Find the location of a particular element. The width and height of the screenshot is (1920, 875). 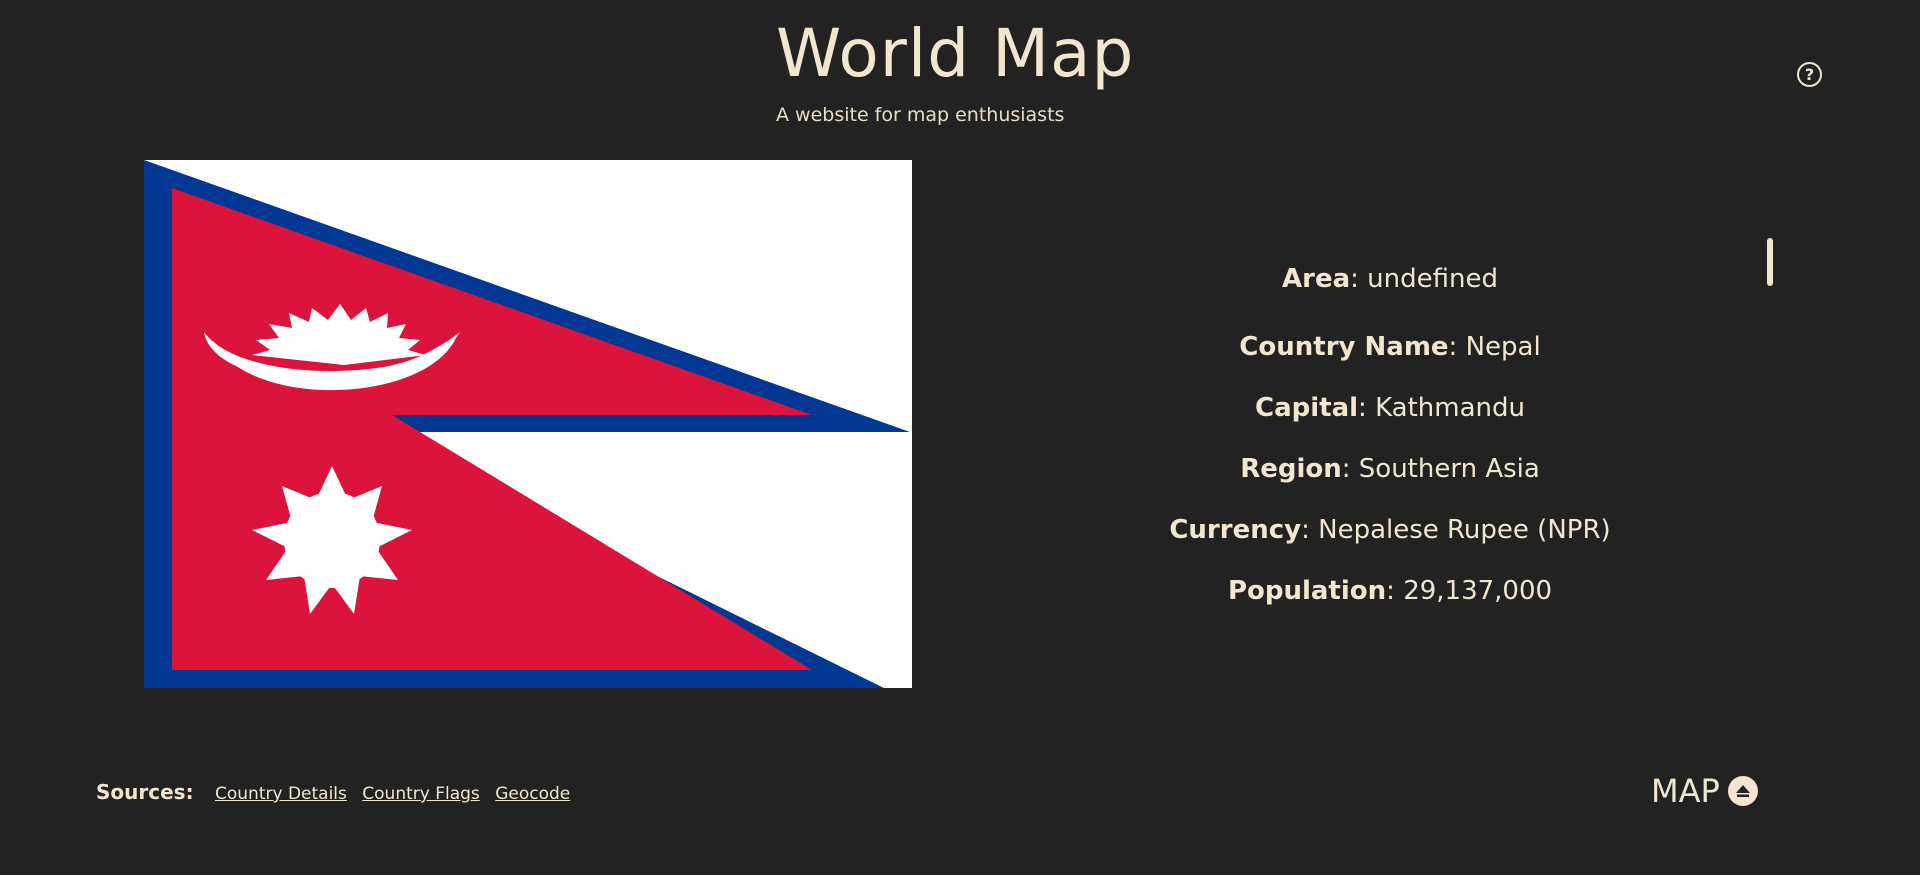

detail-key: Region is located at coordinates (1291, 469).